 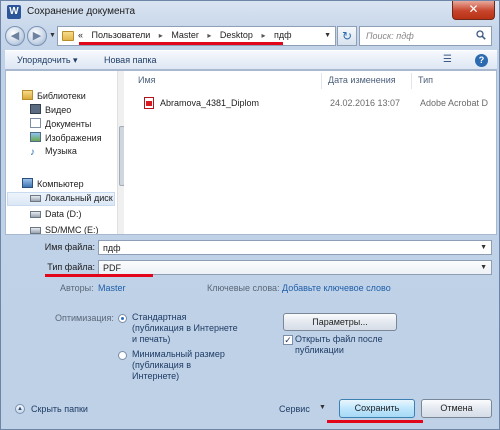 What do you see at coordinates (58, 110) in the screenshot?
I see `sidebar-item-label: Видео` at bounding box center [58, 110].